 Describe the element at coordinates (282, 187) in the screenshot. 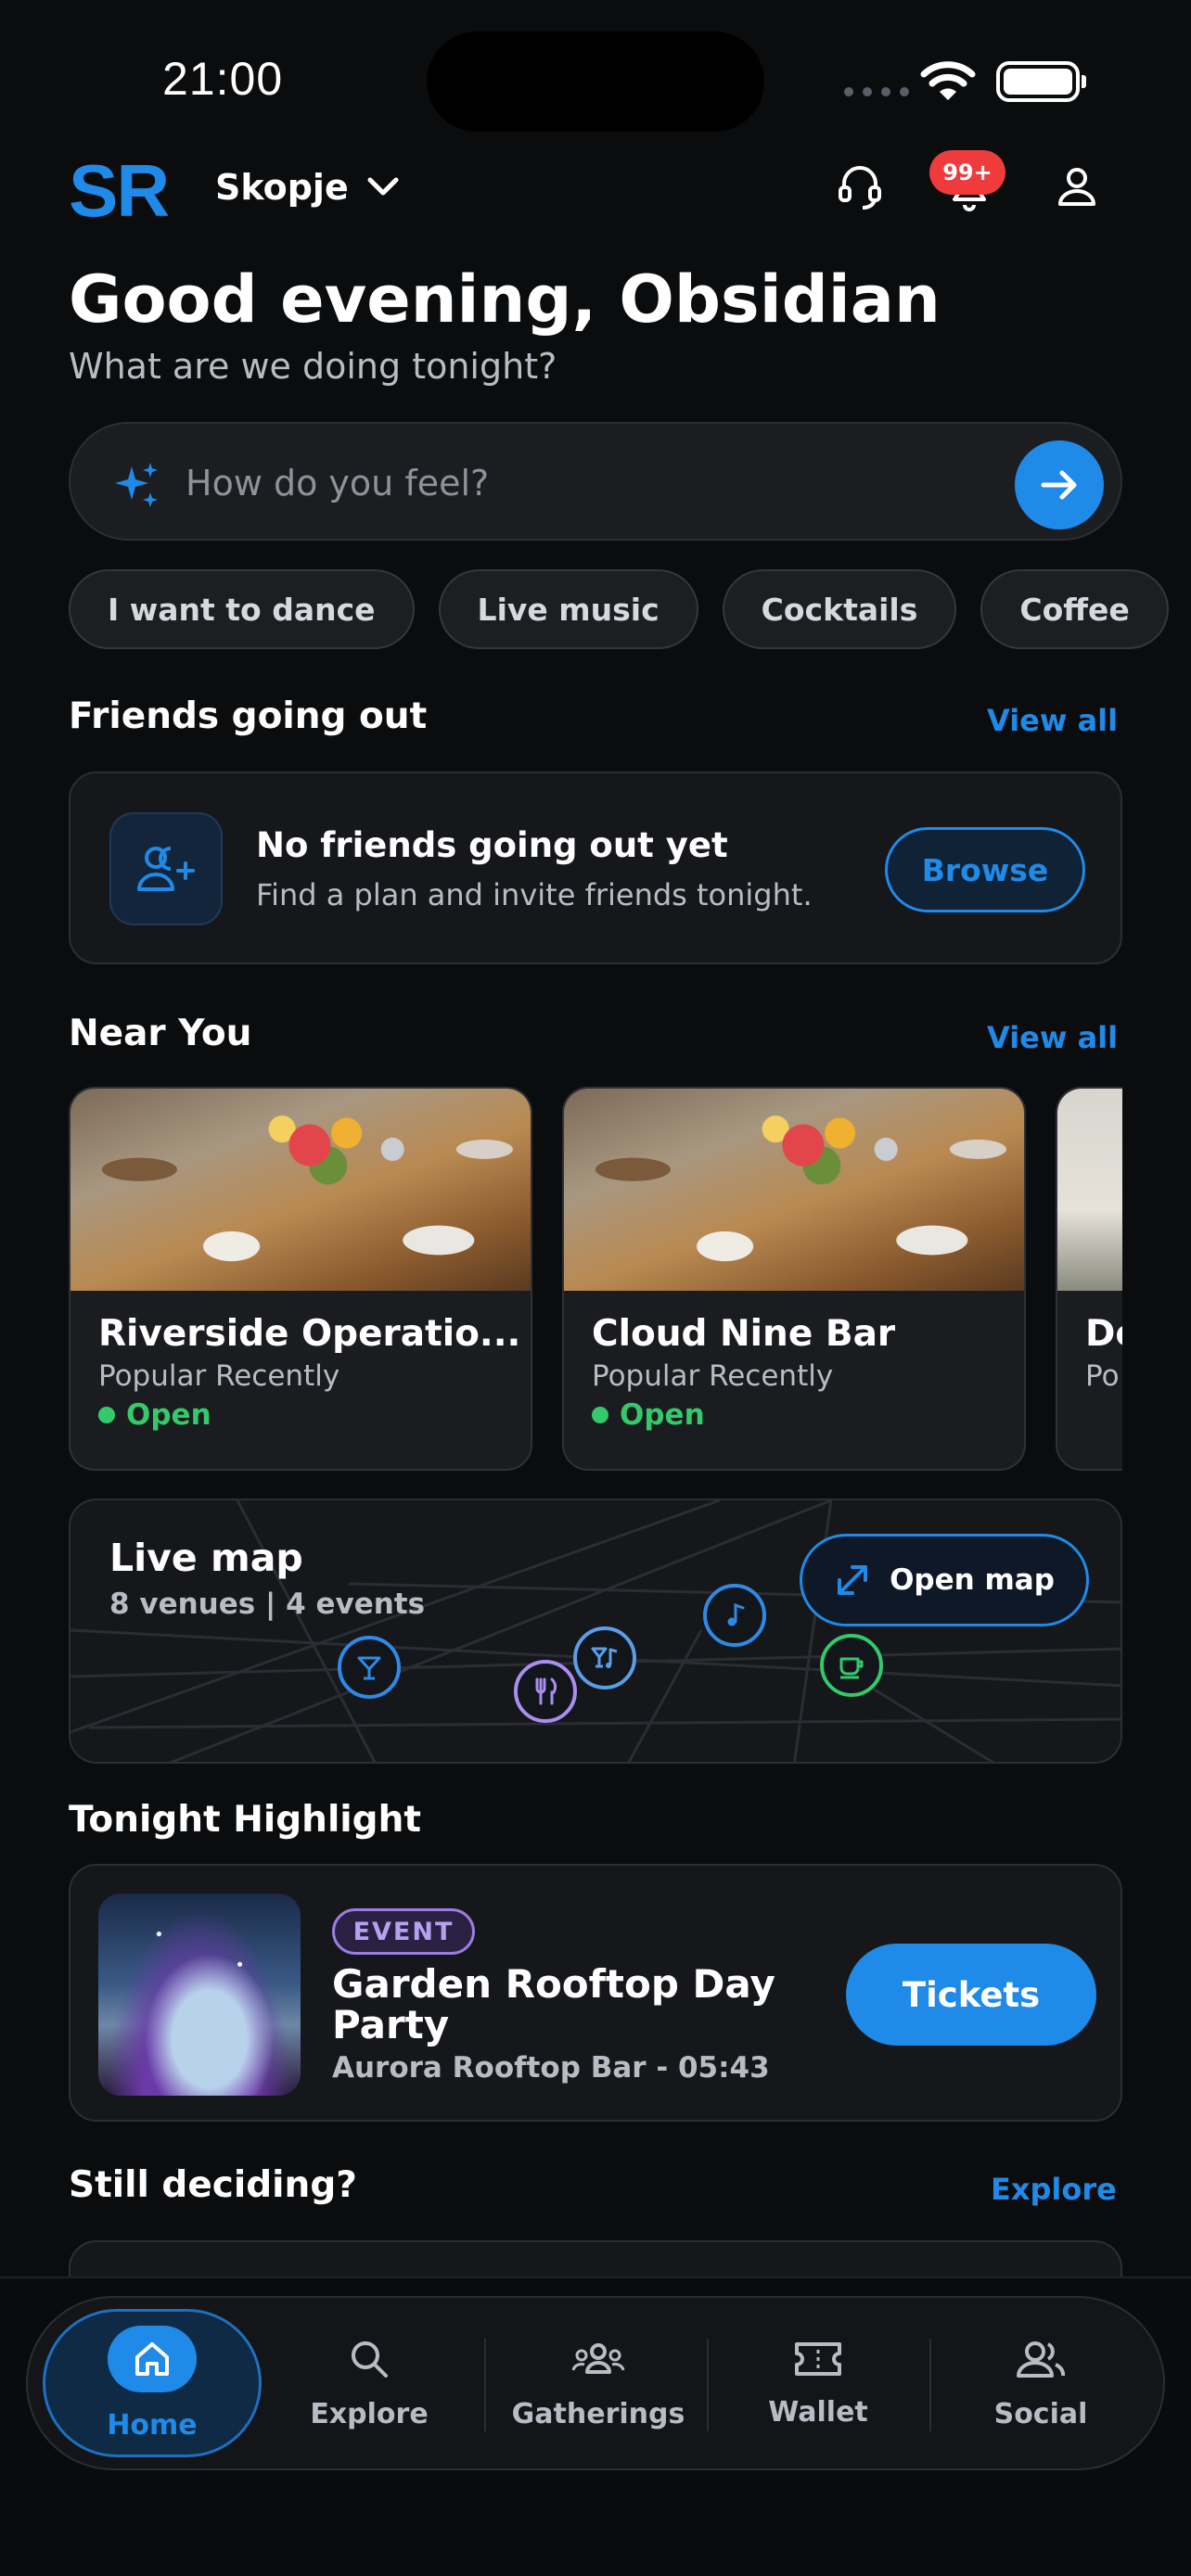

I see `city-label: Skopje` at that location.